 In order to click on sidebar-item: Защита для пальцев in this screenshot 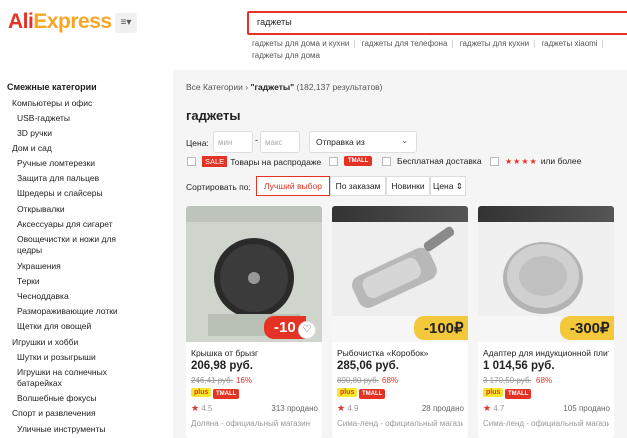, I will do `click(58, 178)`.